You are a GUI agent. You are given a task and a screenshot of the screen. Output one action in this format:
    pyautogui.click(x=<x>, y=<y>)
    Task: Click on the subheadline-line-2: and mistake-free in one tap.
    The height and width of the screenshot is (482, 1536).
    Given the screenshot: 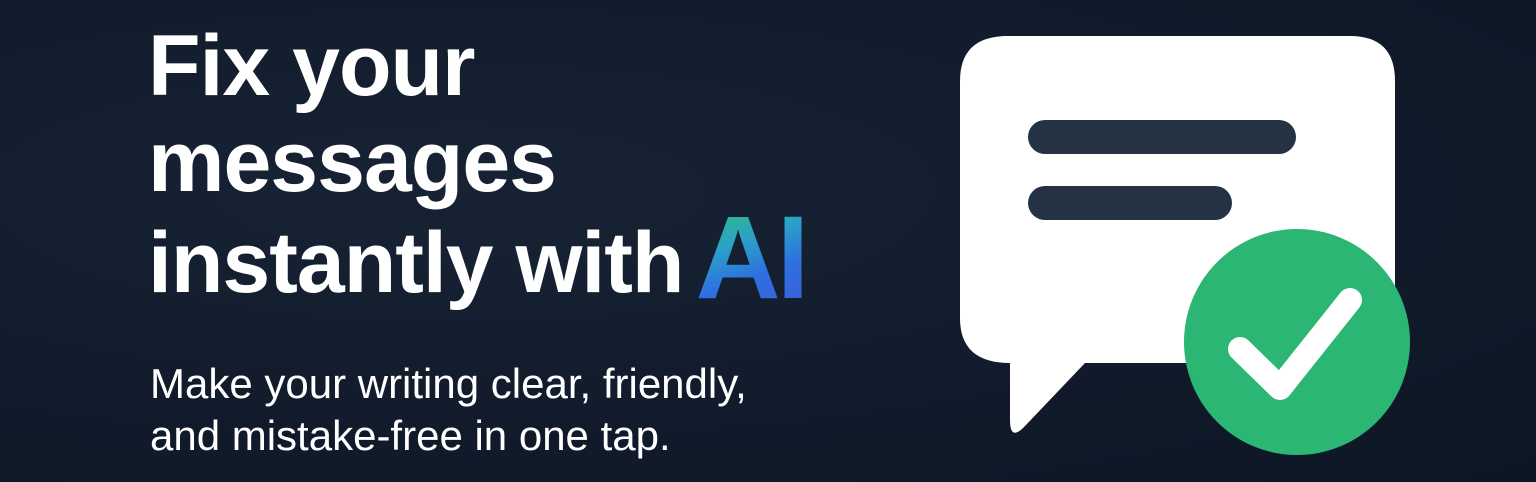 What is the action you would take?
    pyautogui.click(x=410, y=435)
    